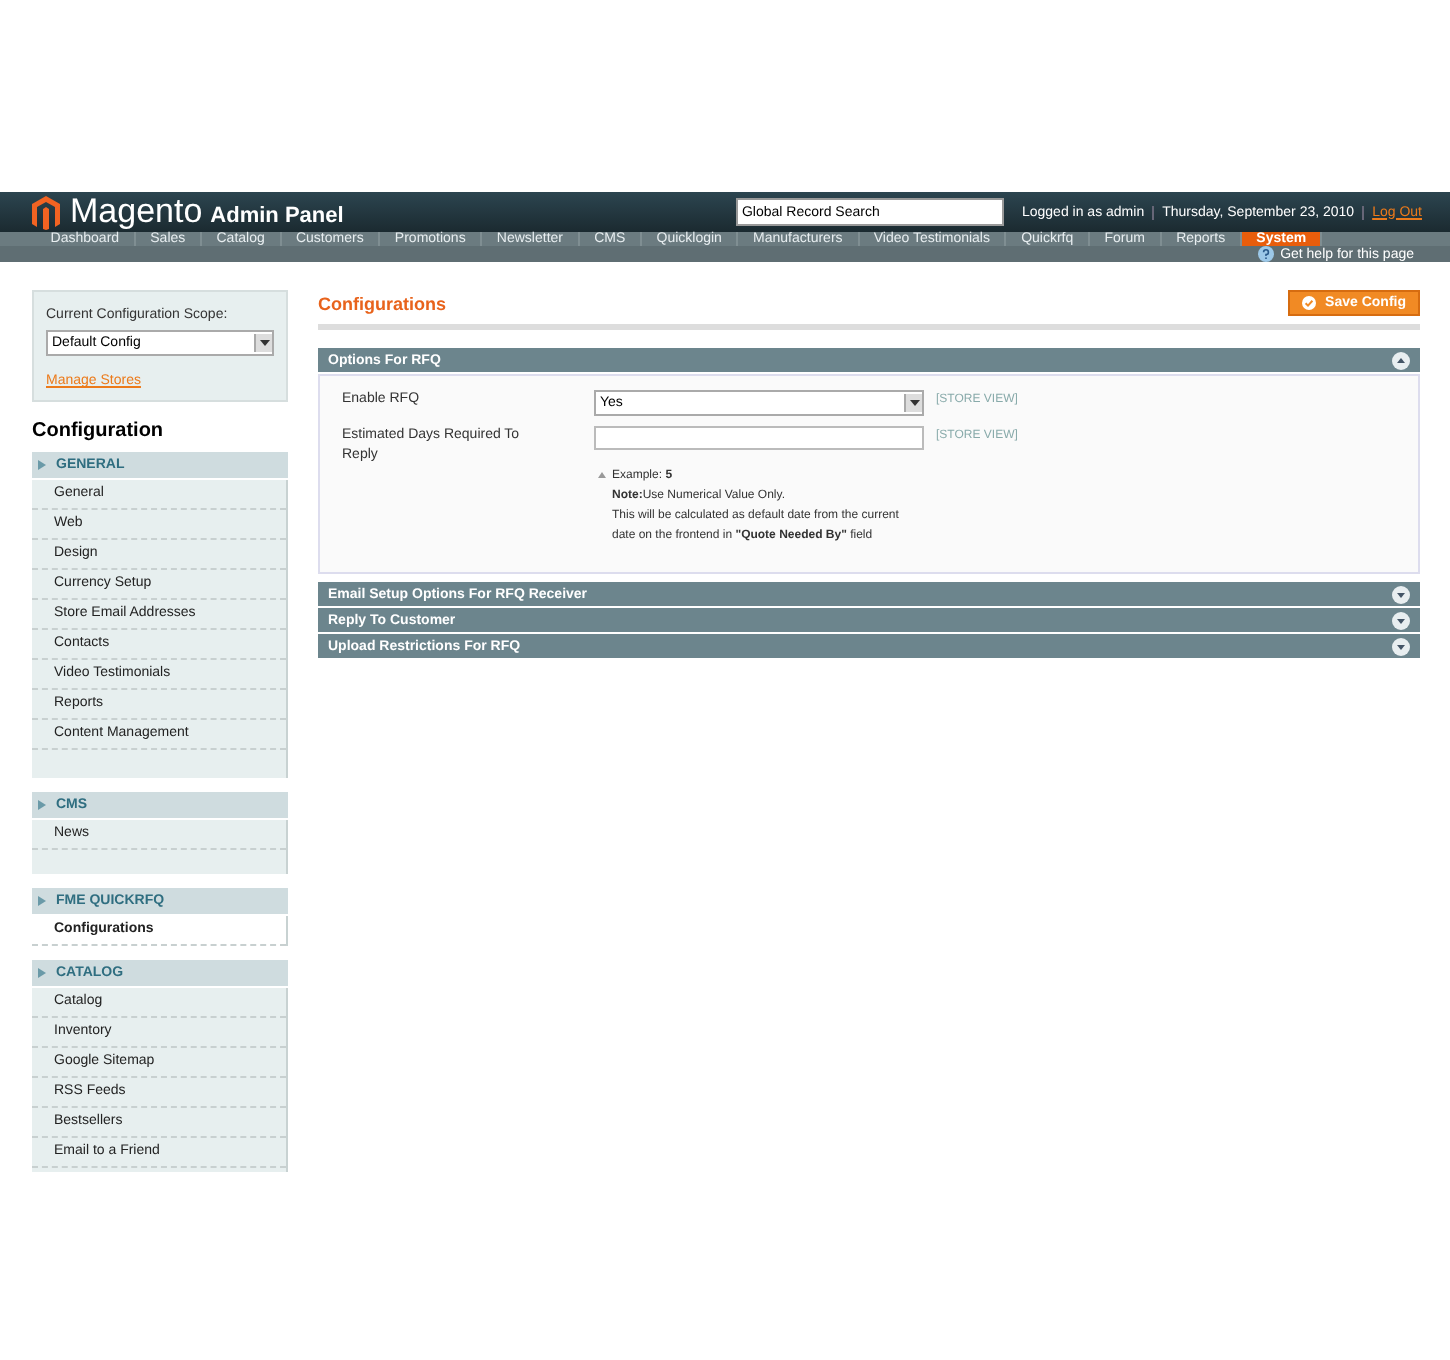  What do you see at coordinates (1266, 254) in the screenshot?
I see `help-icon` at bounding box center [1266, 254].